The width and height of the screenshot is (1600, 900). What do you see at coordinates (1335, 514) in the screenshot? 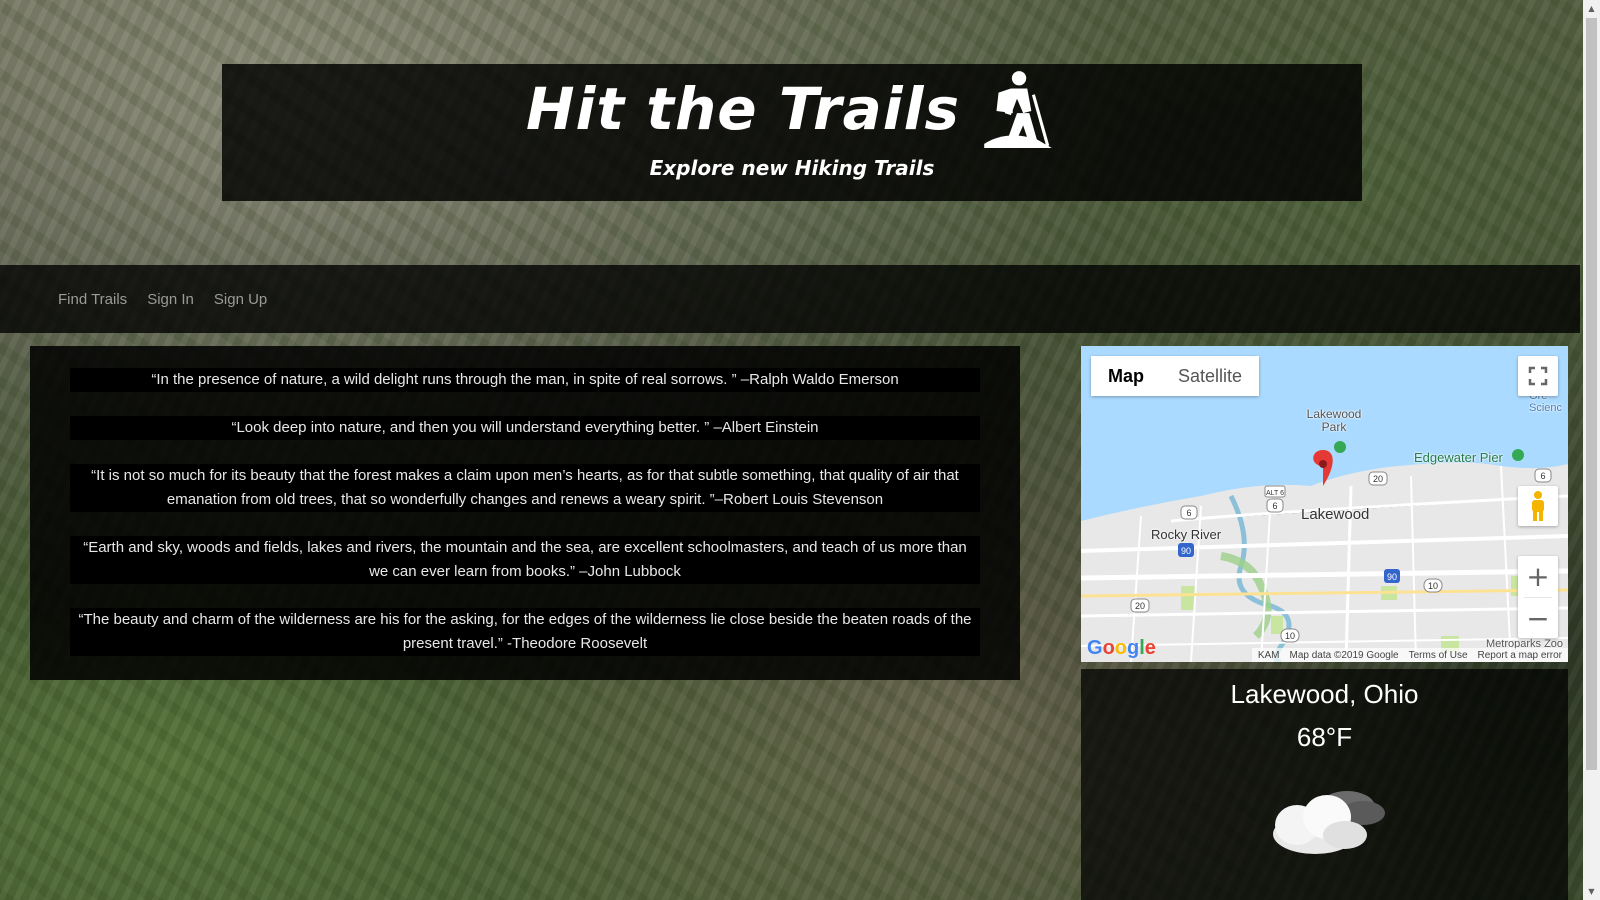
I see `map-label-lakewood: Lakewood` at bounding box center [1335, 514].